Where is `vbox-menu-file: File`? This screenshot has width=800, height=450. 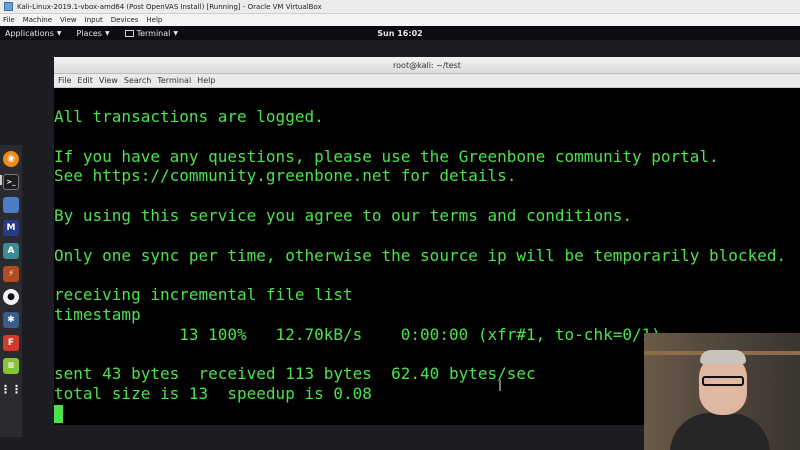 vbox-menu-file: File is located at coordinates (9, 20).